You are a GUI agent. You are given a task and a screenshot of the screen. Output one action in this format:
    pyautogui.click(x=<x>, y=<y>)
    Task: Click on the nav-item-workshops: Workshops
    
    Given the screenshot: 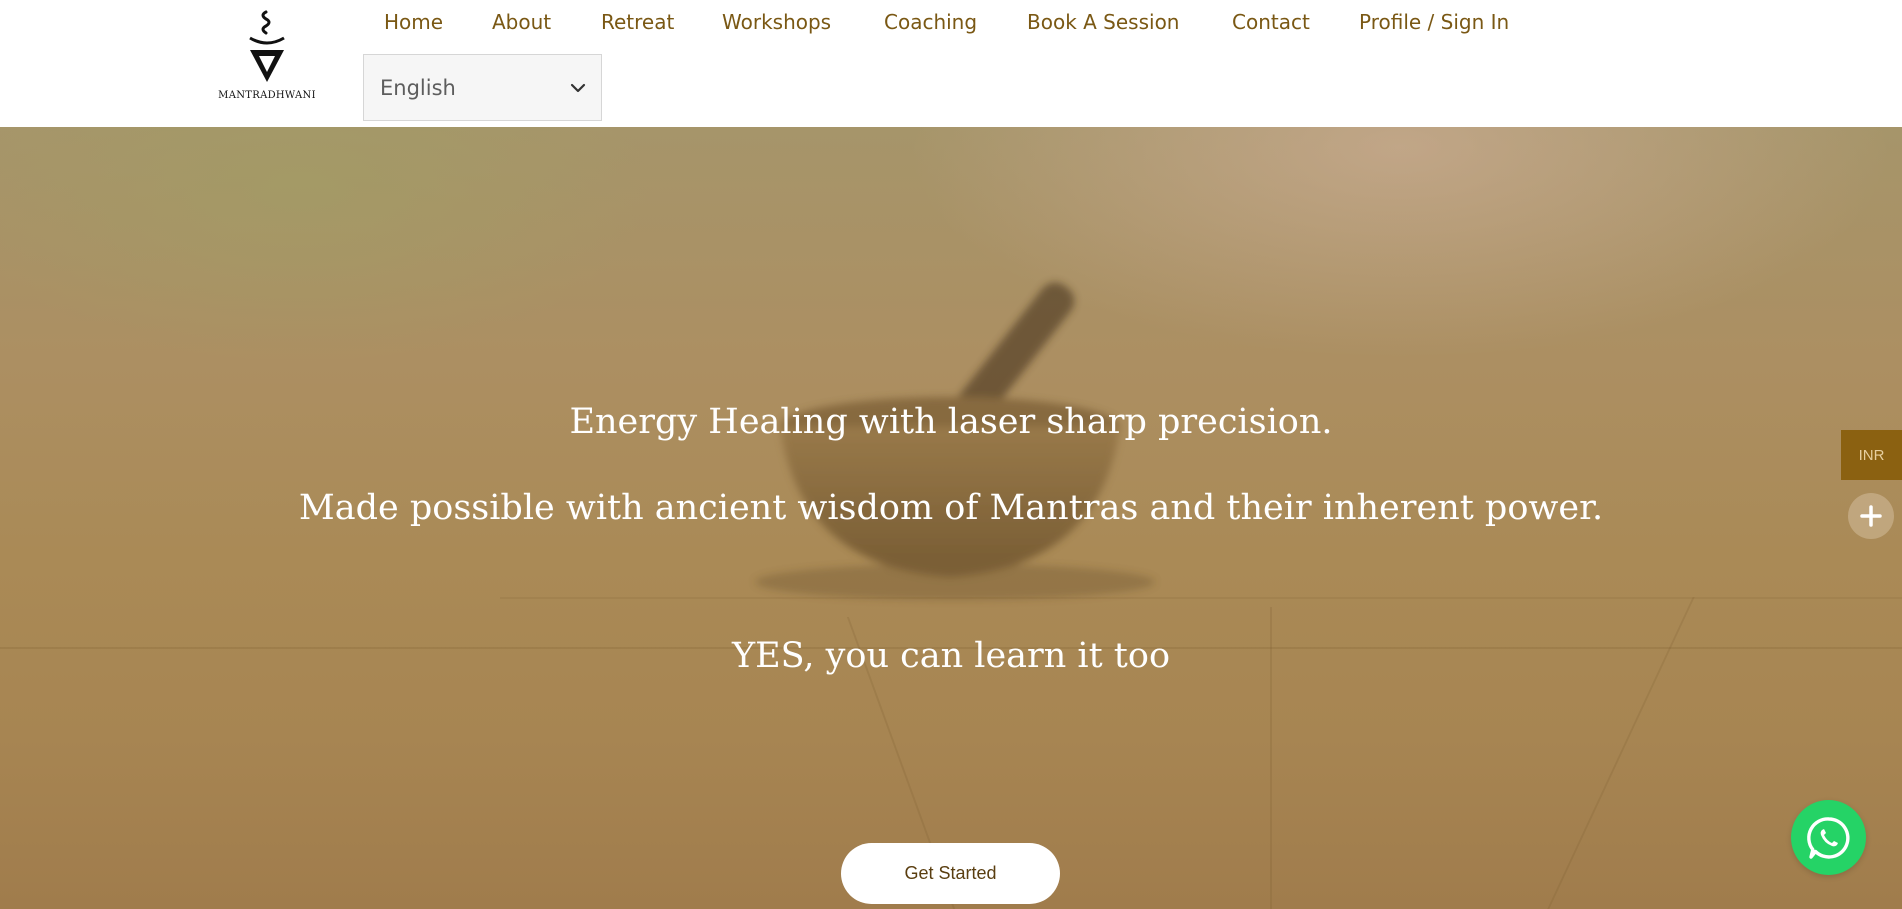 What is the action you would take?
    pyautogui.click(x=776, y=22)
    